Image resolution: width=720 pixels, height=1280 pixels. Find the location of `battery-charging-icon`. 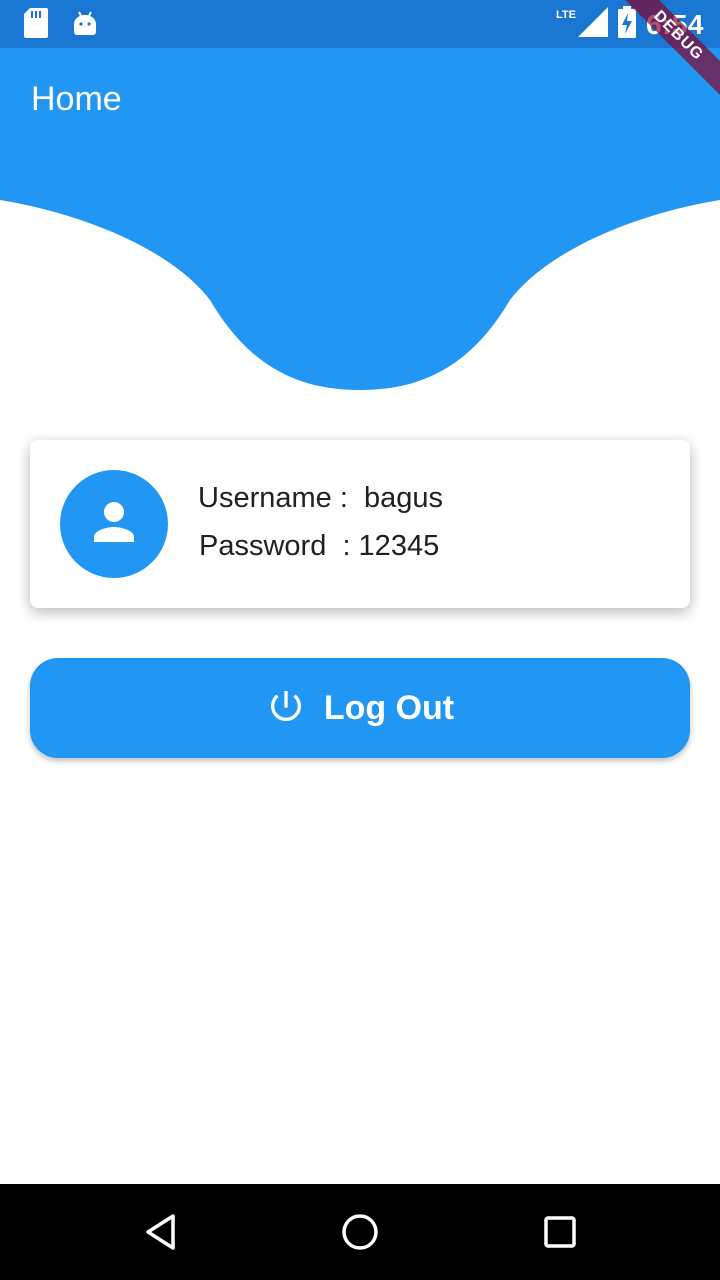

battery-charging-icon is located at coordinates (626, 24).